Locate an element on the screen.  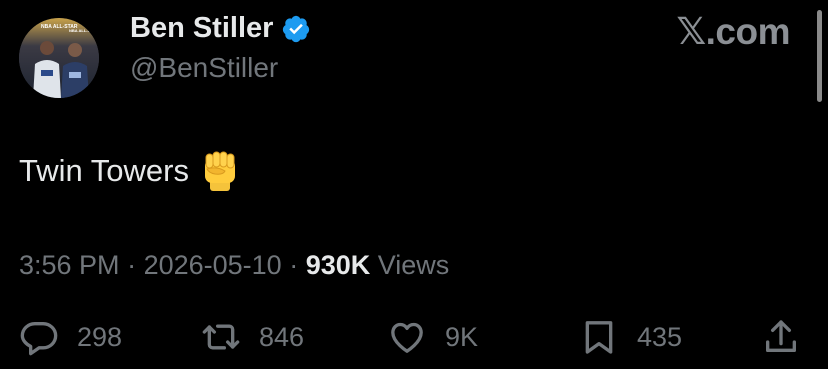
avatar-banner-text-right: NBA ALL-S is located at coordinates (80, 30).